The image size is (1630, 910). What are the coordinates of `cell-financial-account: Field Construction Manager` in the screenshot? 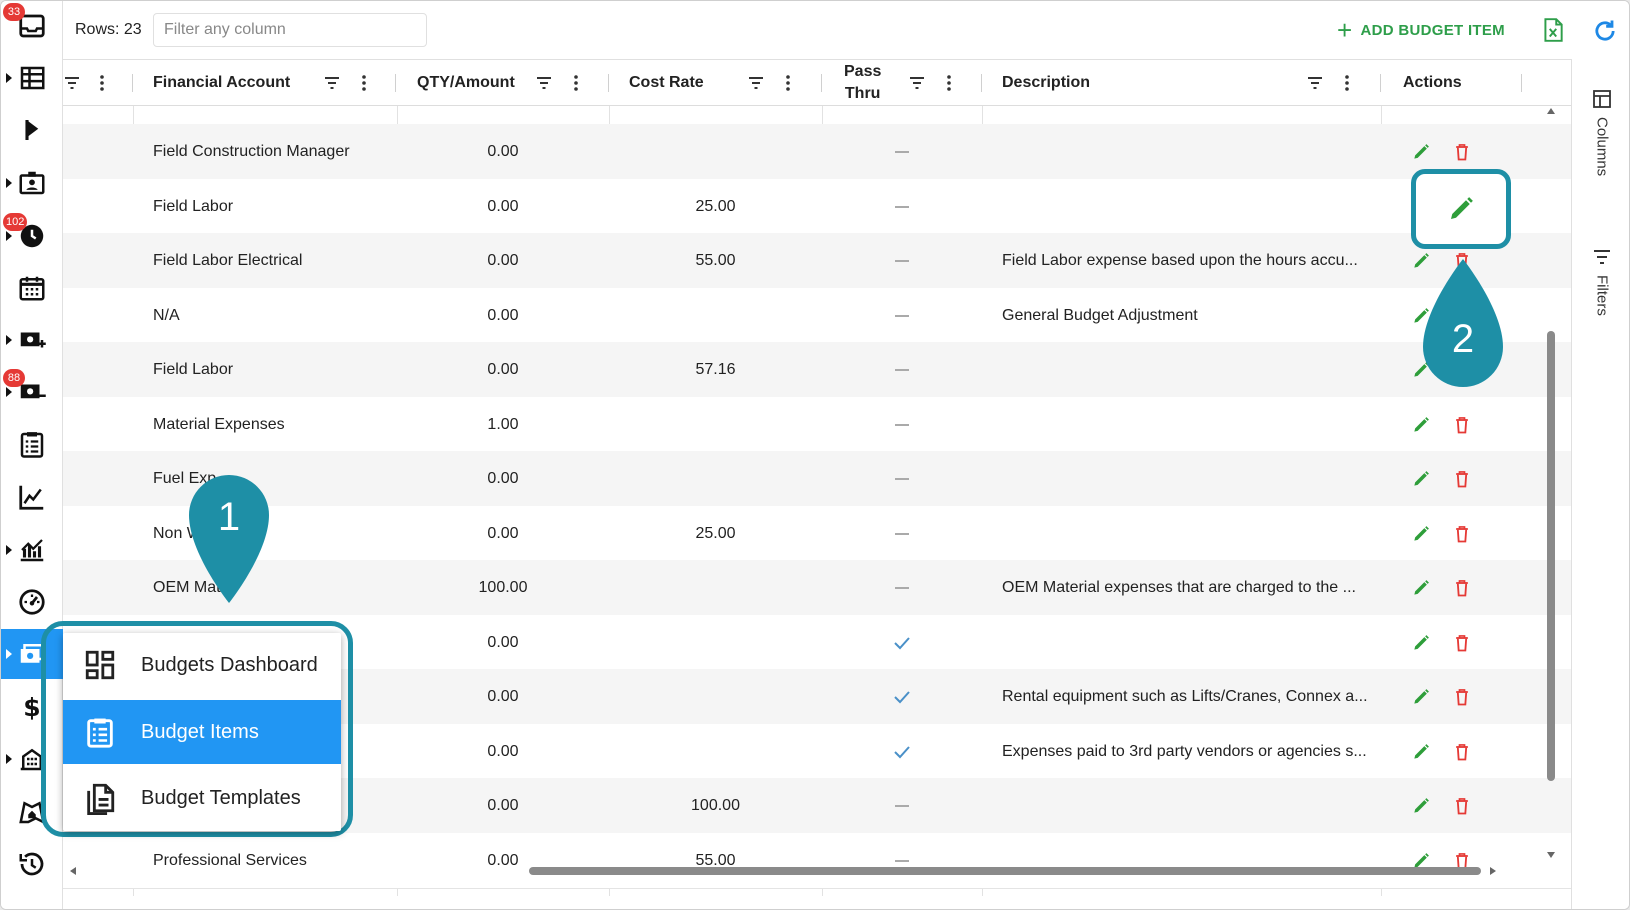 It's located at (251, 151).